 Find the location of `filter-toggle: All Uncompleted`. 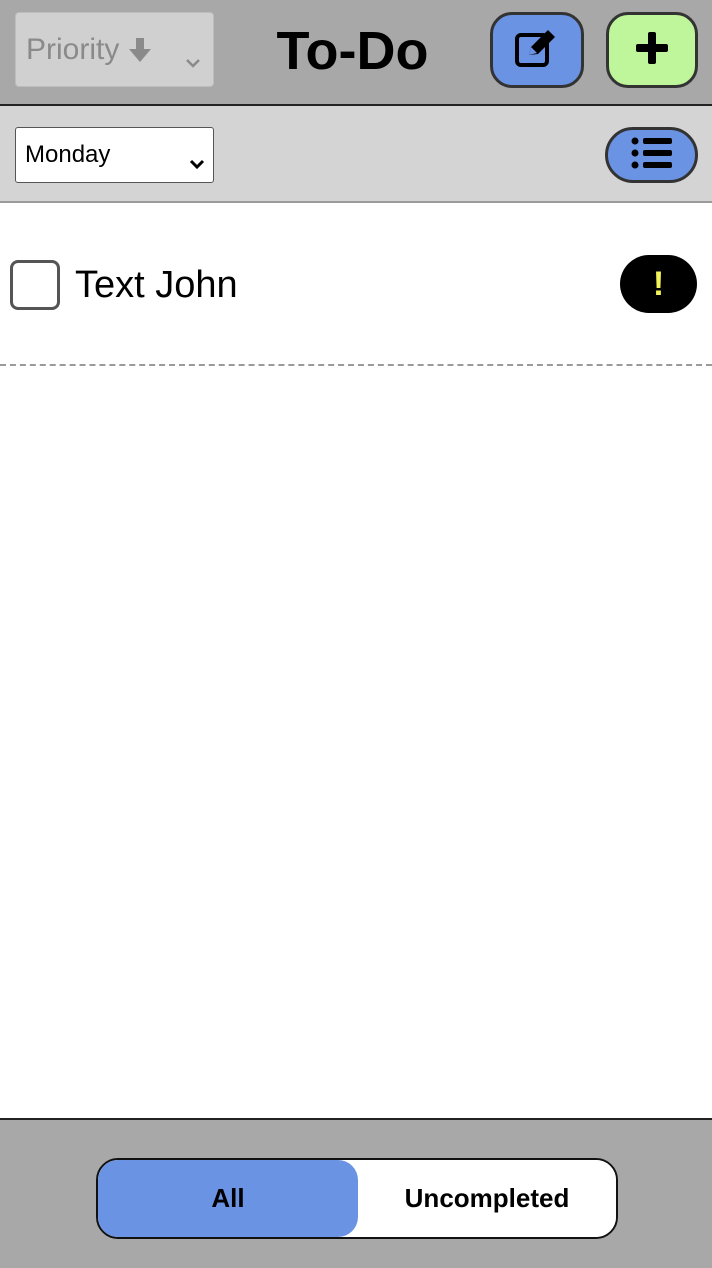

filter-toggle: All Uncompleted is located at coordinates (357, 1198).